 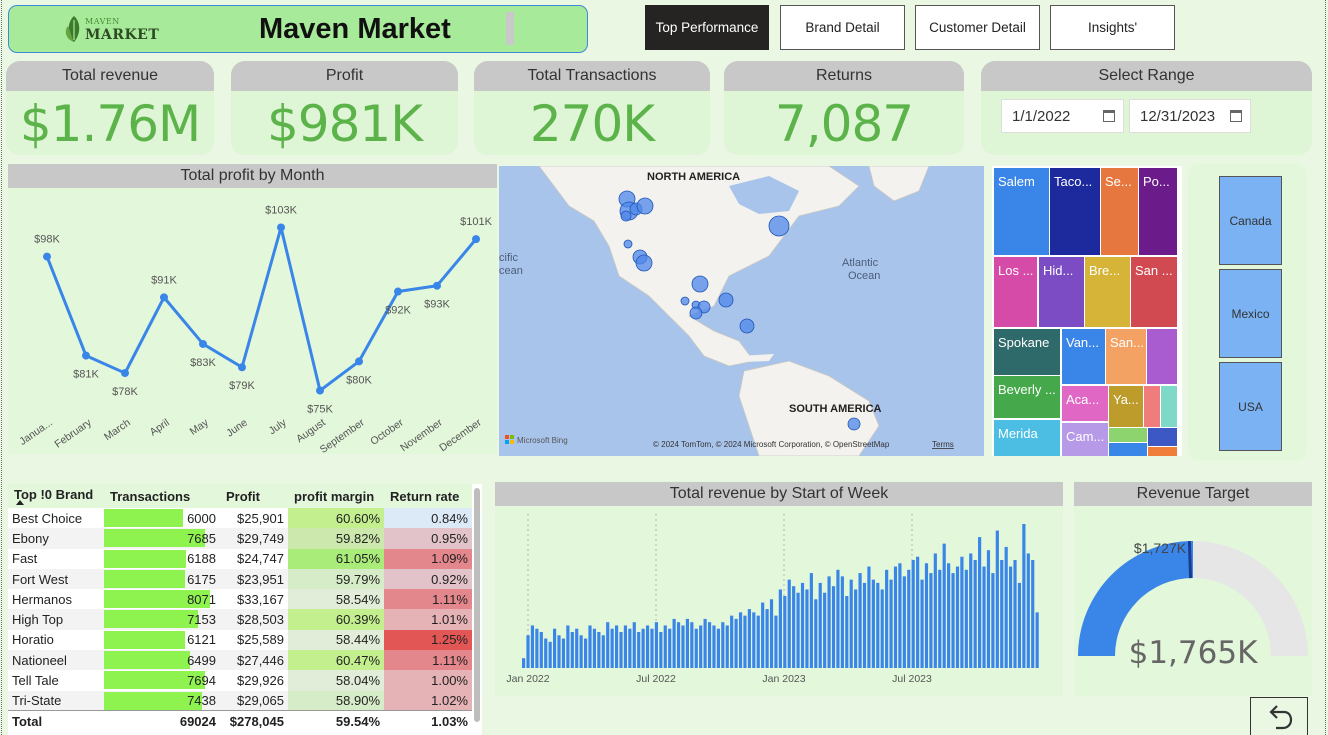 I want to click on col-header-profit: Profit, so click(x=254, y=496).